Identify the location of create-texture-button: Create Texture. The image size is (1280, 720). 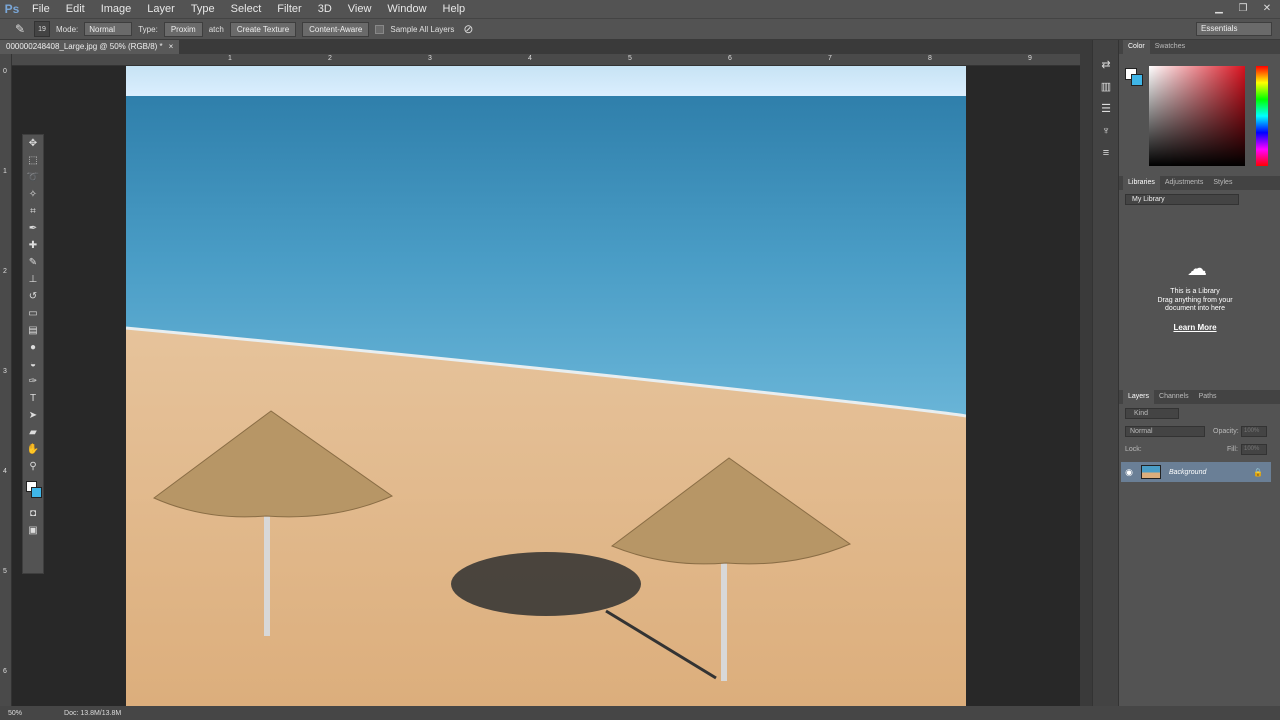
(263, 29).